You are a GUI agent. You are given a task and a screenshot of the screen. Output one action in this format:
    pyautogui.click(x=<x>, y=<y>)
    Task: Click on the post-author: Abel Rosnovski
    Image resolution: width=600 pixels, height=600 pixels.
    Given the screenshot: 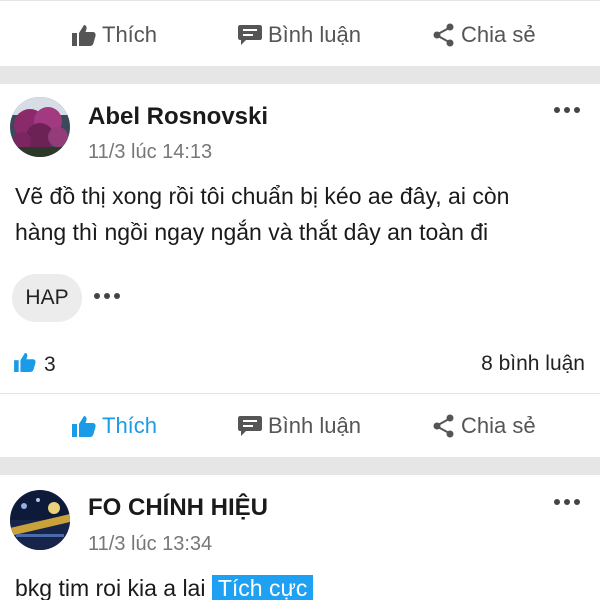 What is the action you would take?
    pyautogui.click(x=178, y=117)
    